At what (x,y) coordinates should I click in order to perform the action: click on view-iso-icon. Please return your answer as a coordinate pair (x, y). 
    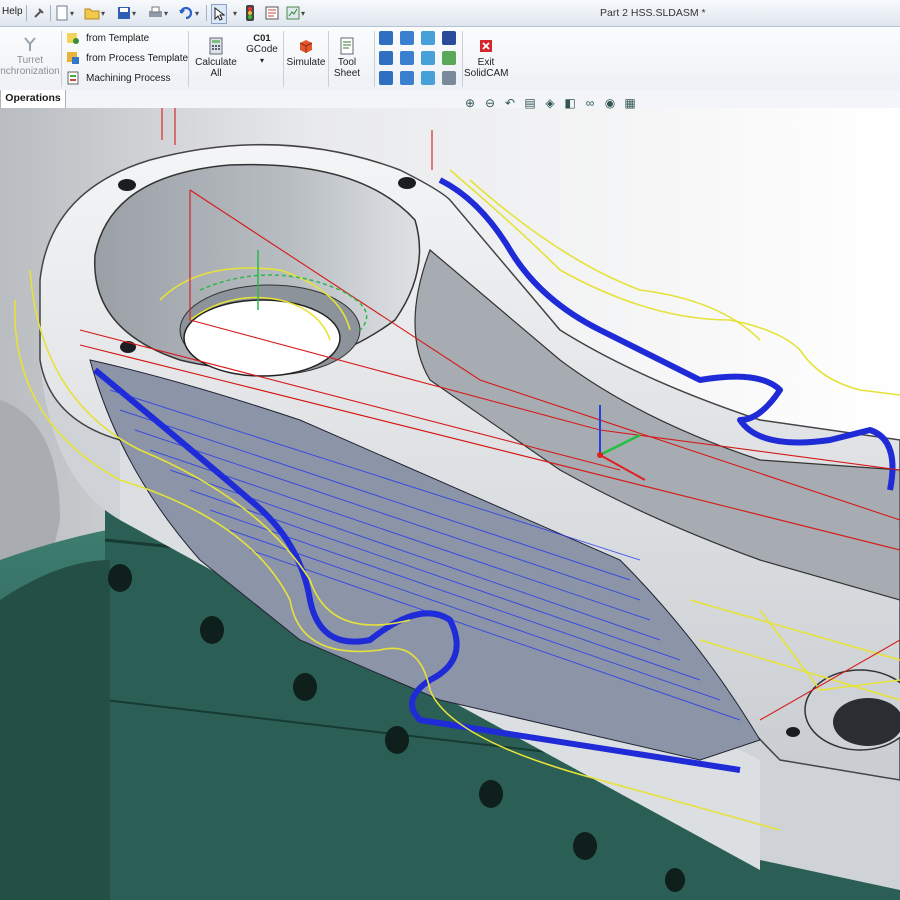
    Looking at the image, I should click on (428, 38).